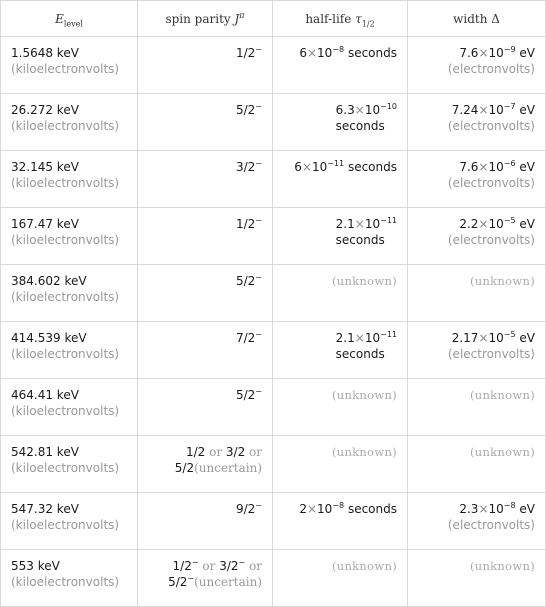 The height and width of the screenshot is (607, 546). I want to click on energy-cell: 414.539 keV (kiloelectronvolts), so click(69, 350).